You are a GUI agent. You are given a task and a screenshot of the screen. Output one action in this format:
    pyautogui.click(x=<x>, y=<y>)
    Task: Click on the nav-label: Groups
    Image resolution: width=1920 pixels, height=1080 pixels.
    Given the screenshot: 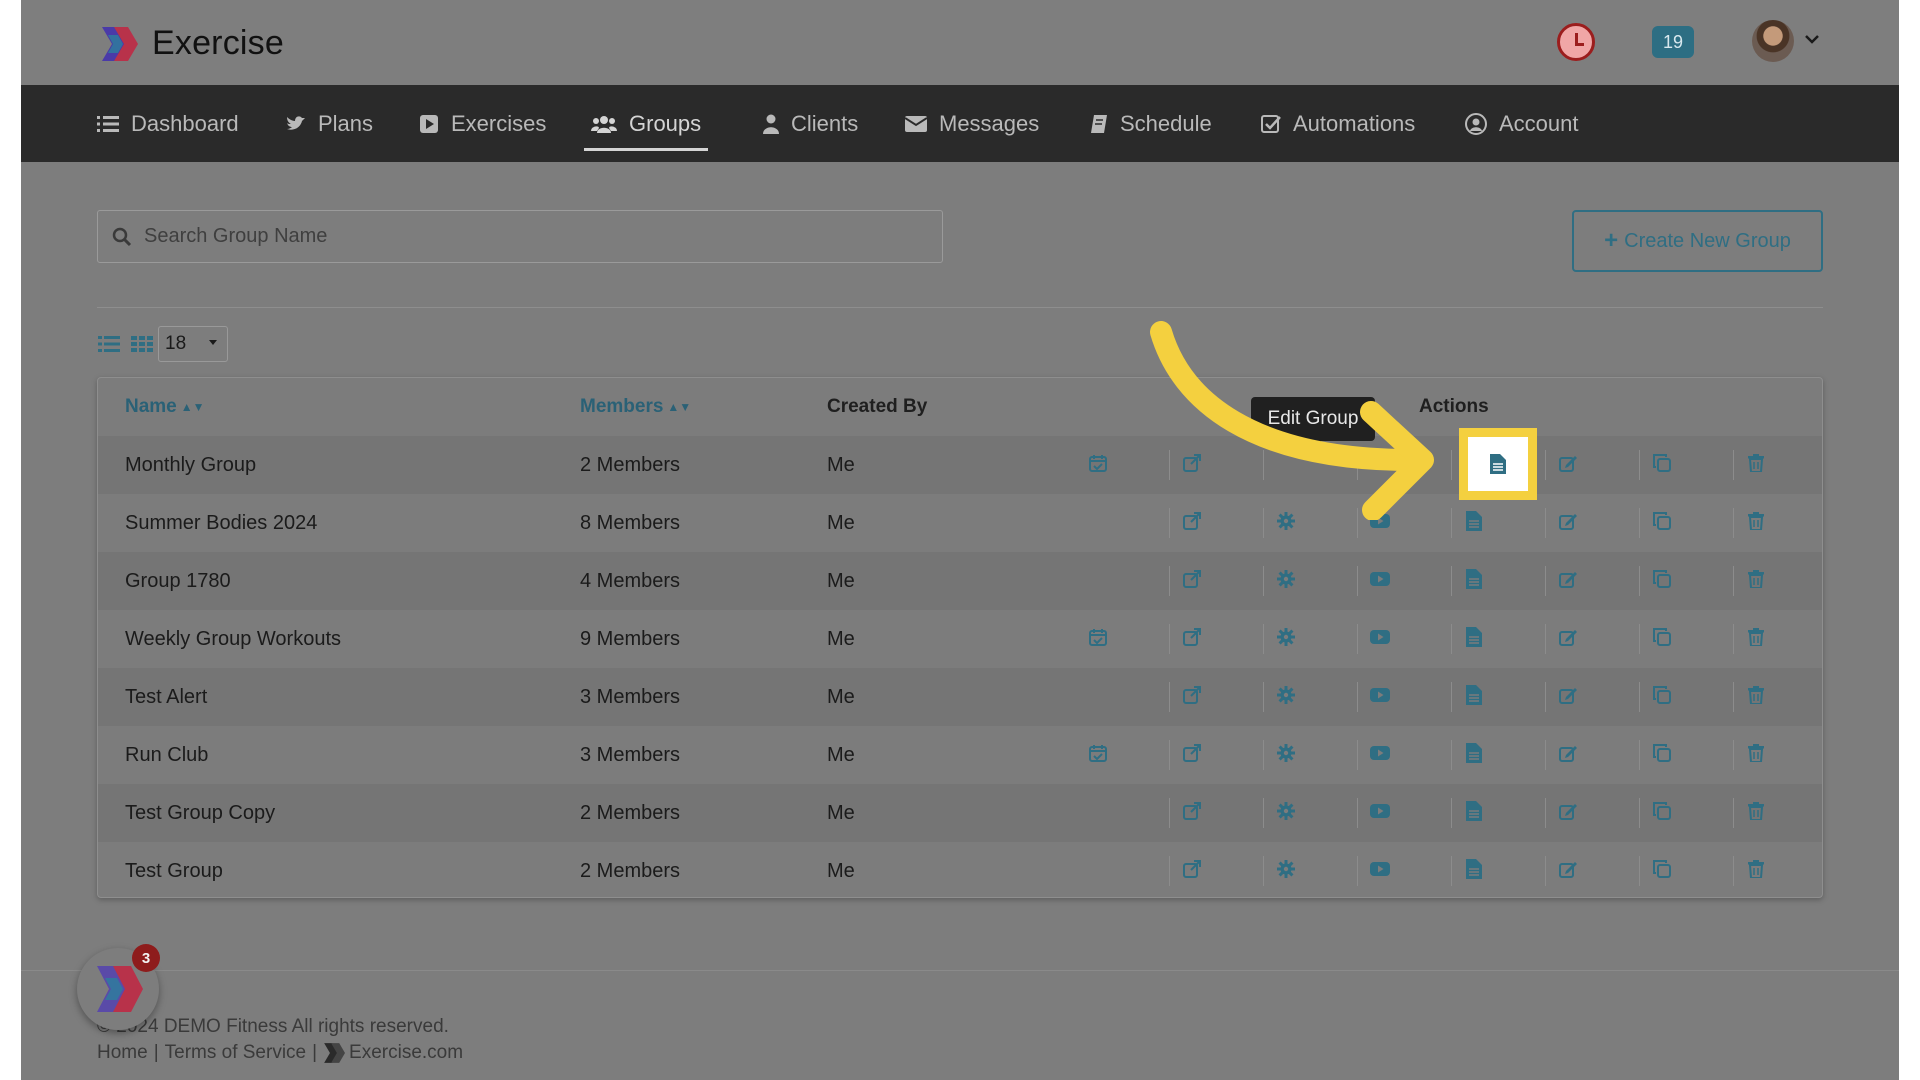 What is the action you would take?
    pyautogui.click(x=665, y=123)
    